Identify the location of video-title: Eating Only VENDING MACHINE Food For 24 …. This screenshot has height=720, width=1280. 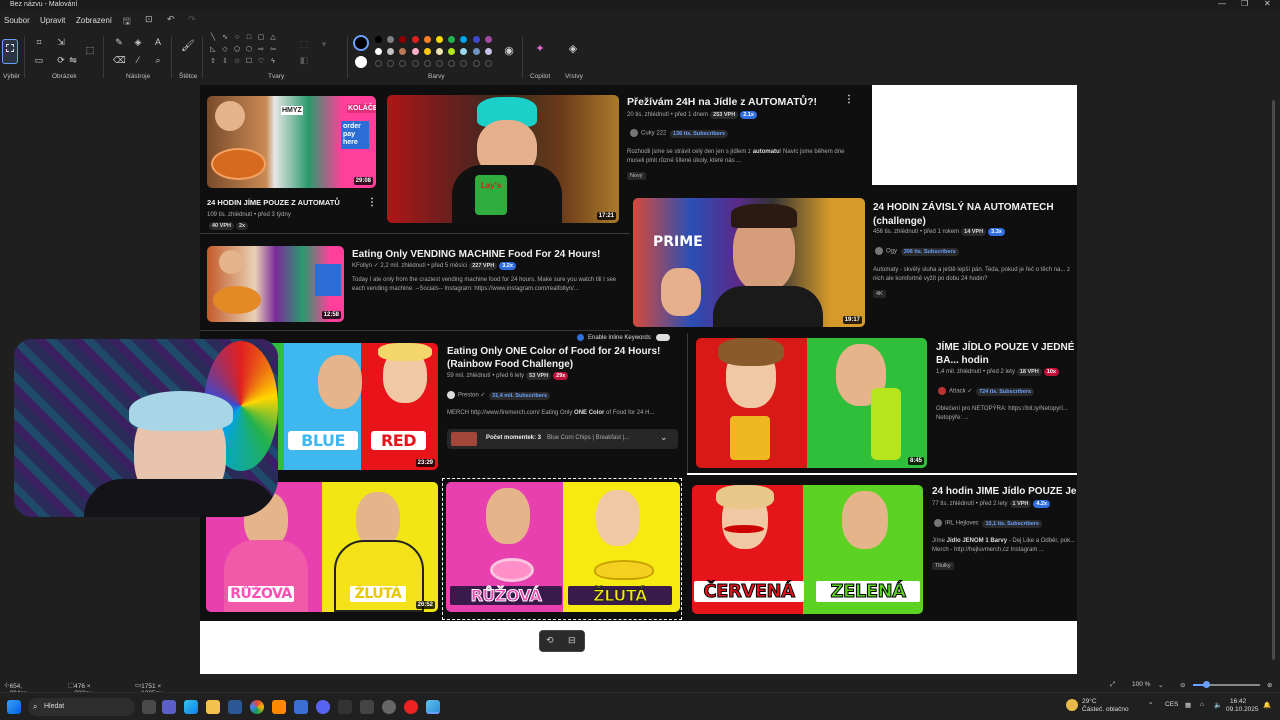
(476, 254).